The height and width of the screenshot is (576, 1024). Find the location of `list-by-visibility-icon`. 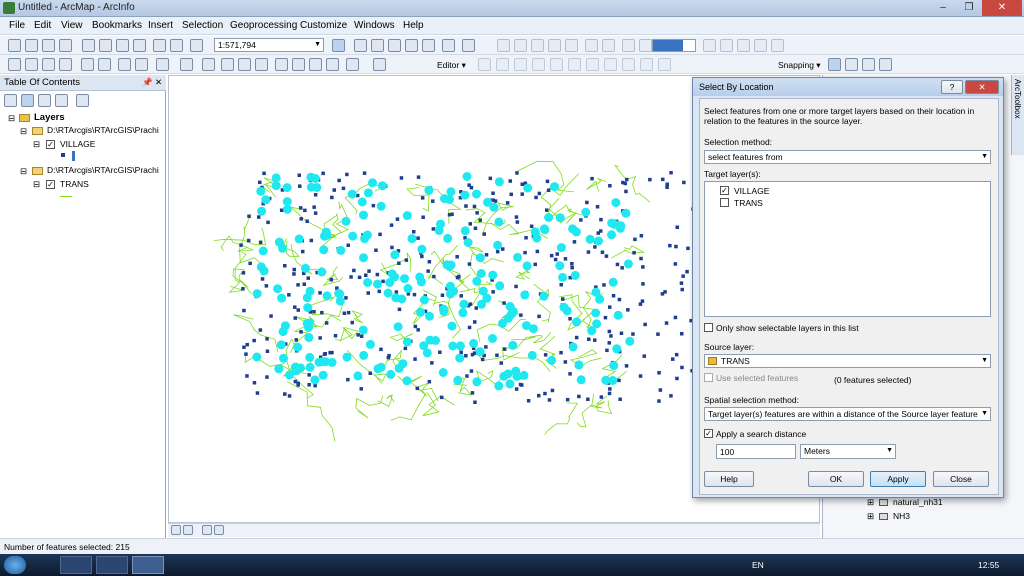

list-by-visibility-icon is located at coordinates (44, 100).